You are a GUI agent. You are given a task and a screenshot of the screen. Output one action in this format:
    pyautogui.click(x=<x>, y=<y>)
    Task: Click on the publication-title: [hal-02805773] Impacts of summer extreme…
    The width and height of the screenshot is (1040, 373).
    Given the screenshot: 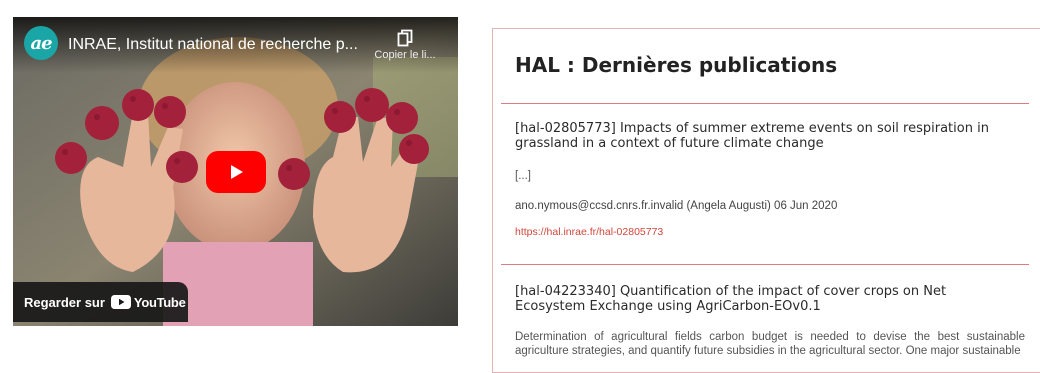 What is the action you would take?
    pyautogui.click(x=767, y=136)
    